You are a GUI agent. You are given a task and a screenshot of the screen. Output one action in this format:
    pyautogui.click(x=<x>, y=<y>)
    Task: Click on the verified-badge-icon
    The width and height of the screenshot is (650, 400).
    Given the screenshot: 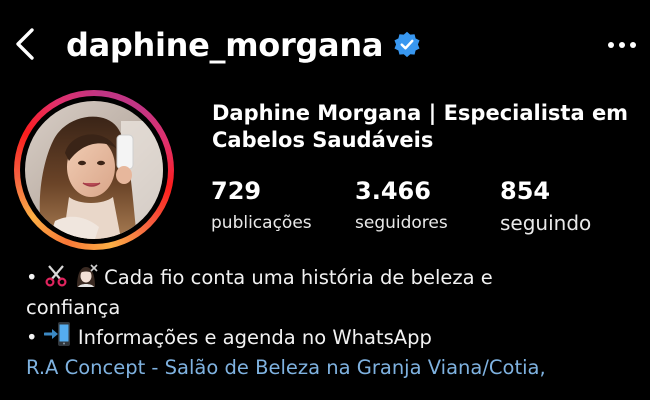 What is the action you would take?
    pyautogui.click(x=408, y=45)
    